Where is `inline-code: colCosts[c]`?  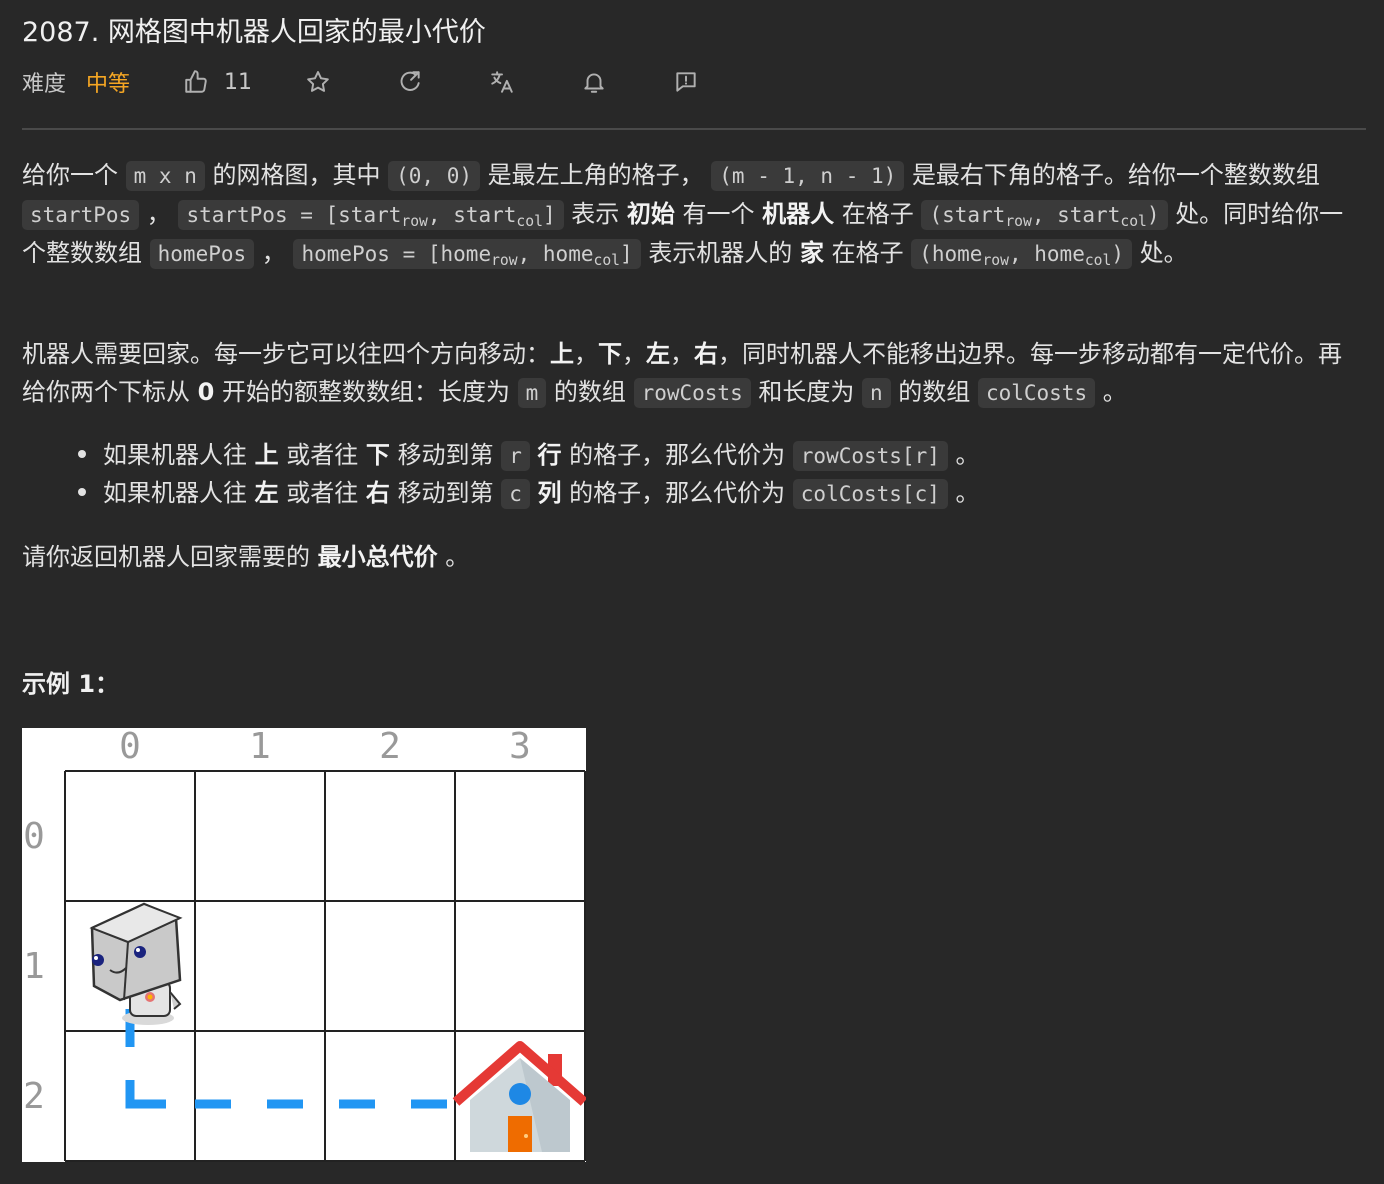
inline-code: colCosts[c] is located at coordinates (870, 494).